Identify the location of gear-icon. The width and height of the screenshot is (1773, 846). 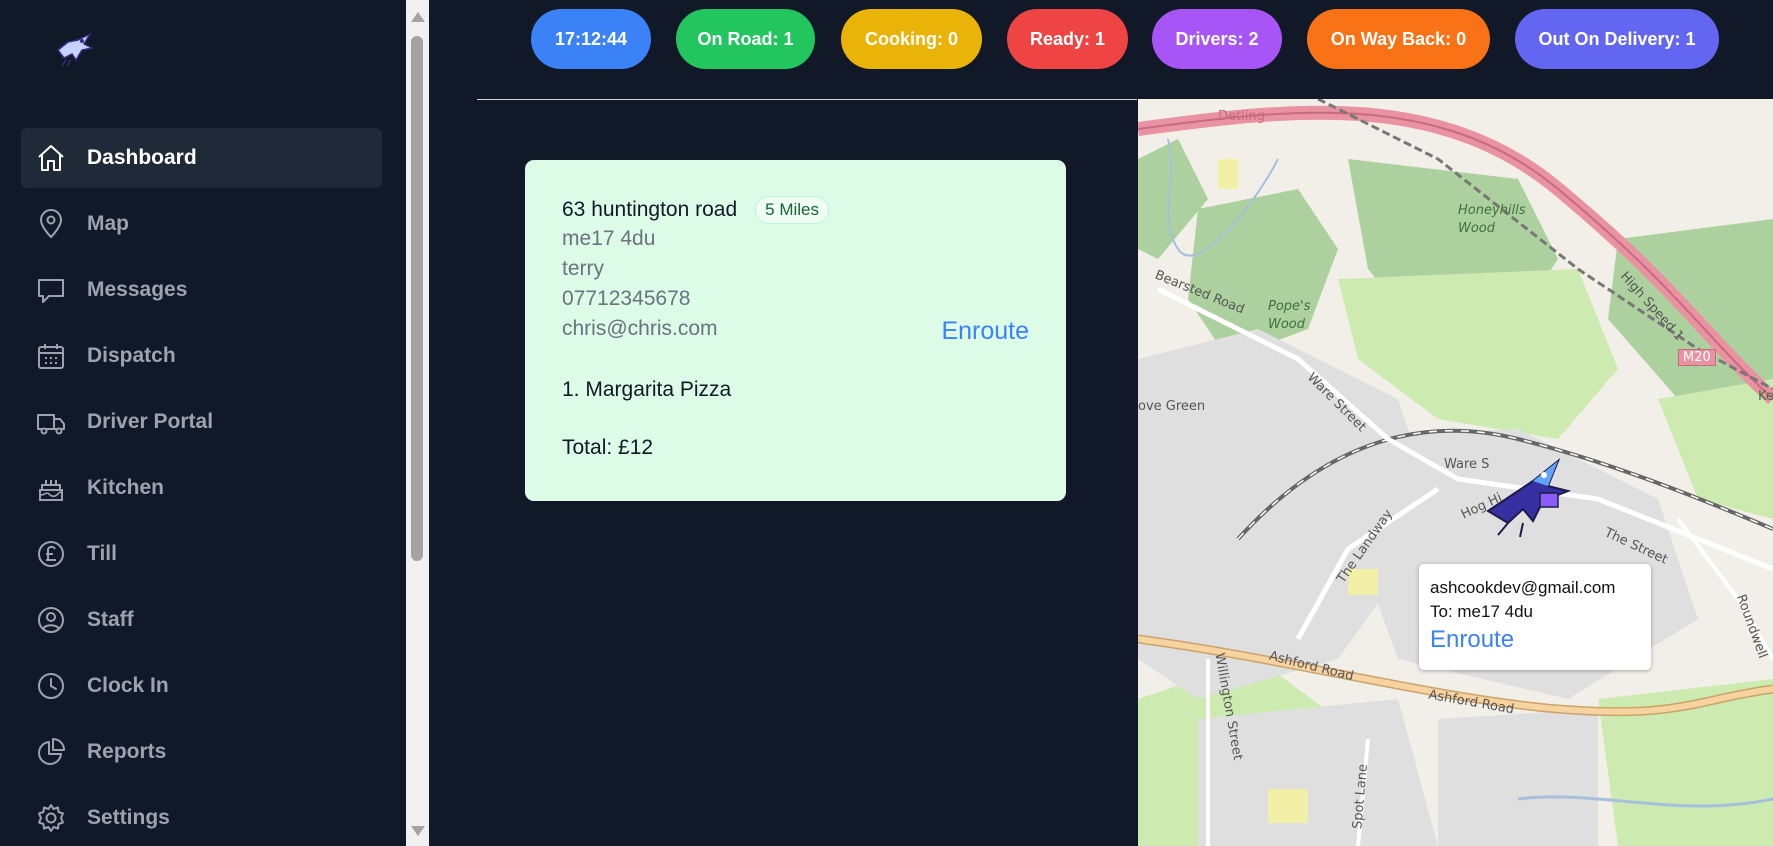
(51, 818).